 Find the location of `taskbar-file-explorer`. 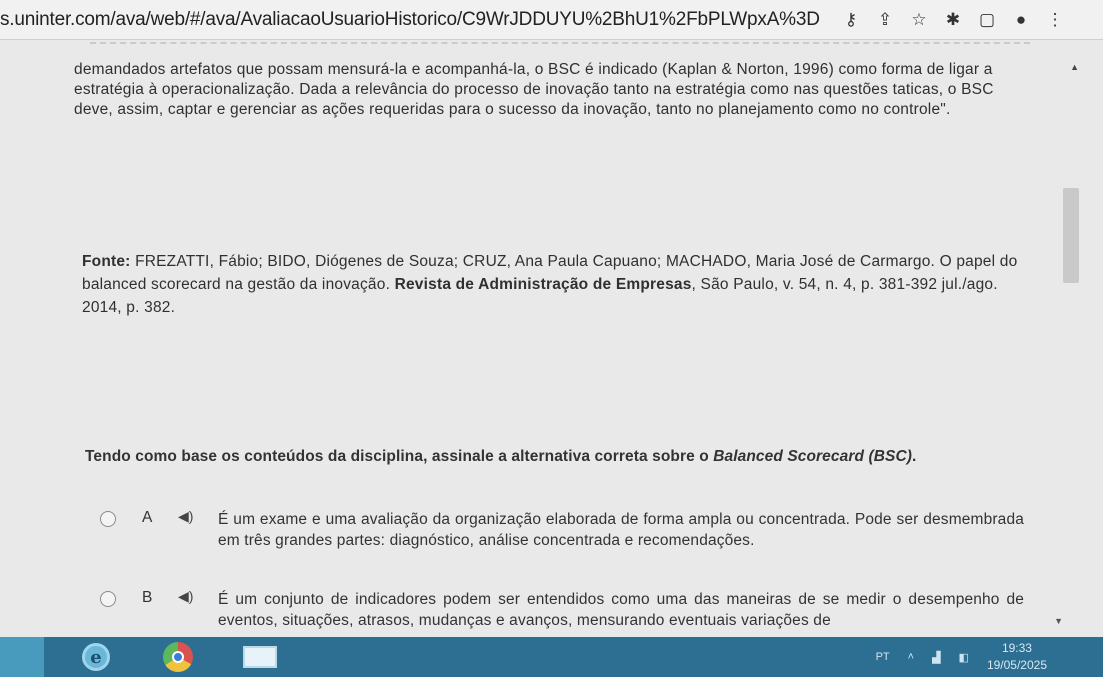

taskbar-file-explorer is located at coordinates (260, 657).